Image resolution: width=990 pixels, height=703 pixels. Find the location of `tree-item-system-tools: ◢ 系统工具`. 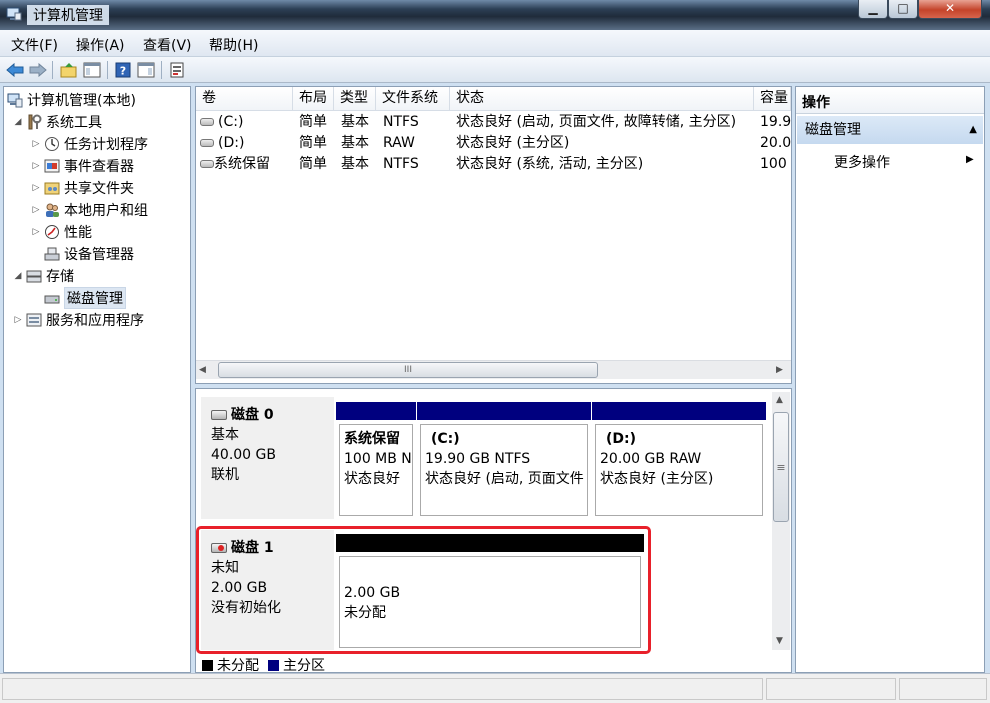

tree-item-system-tools: ◢ 系统工具 is located at coordinates (57, 122).